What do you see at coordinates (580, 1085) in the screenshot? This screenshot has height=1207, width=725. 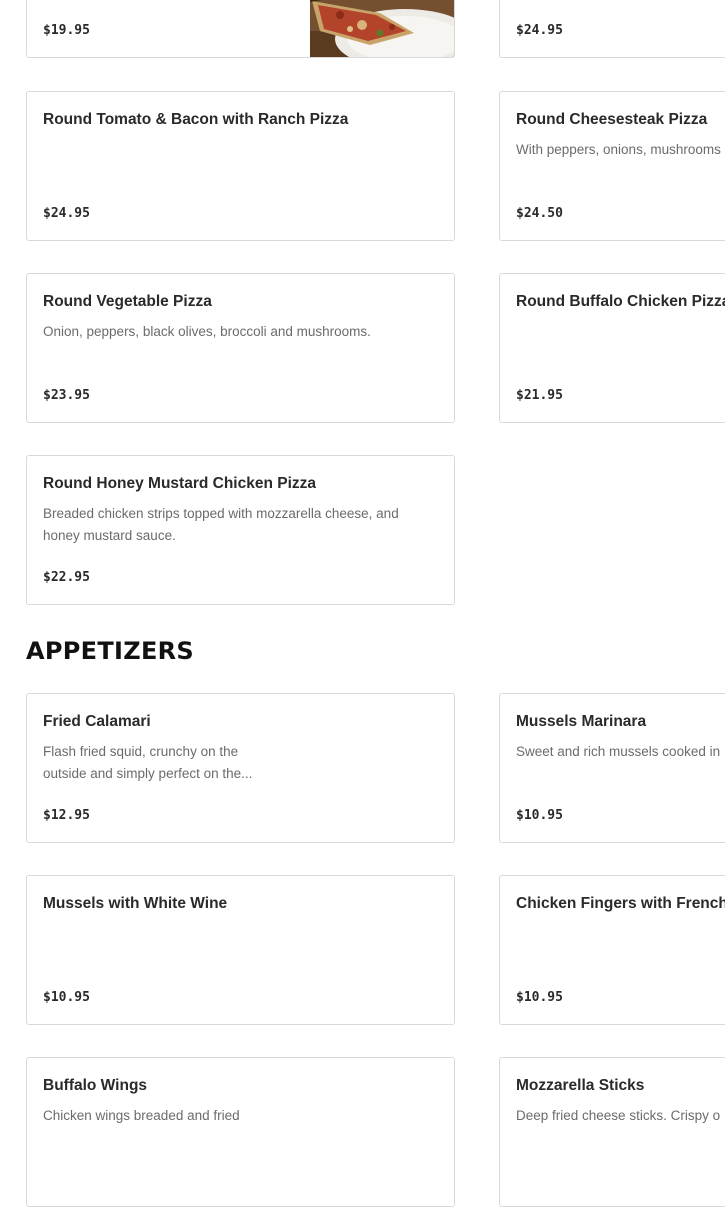 I see `item-name: Mozzarella Sticks` at bounding box center [580, 1085].